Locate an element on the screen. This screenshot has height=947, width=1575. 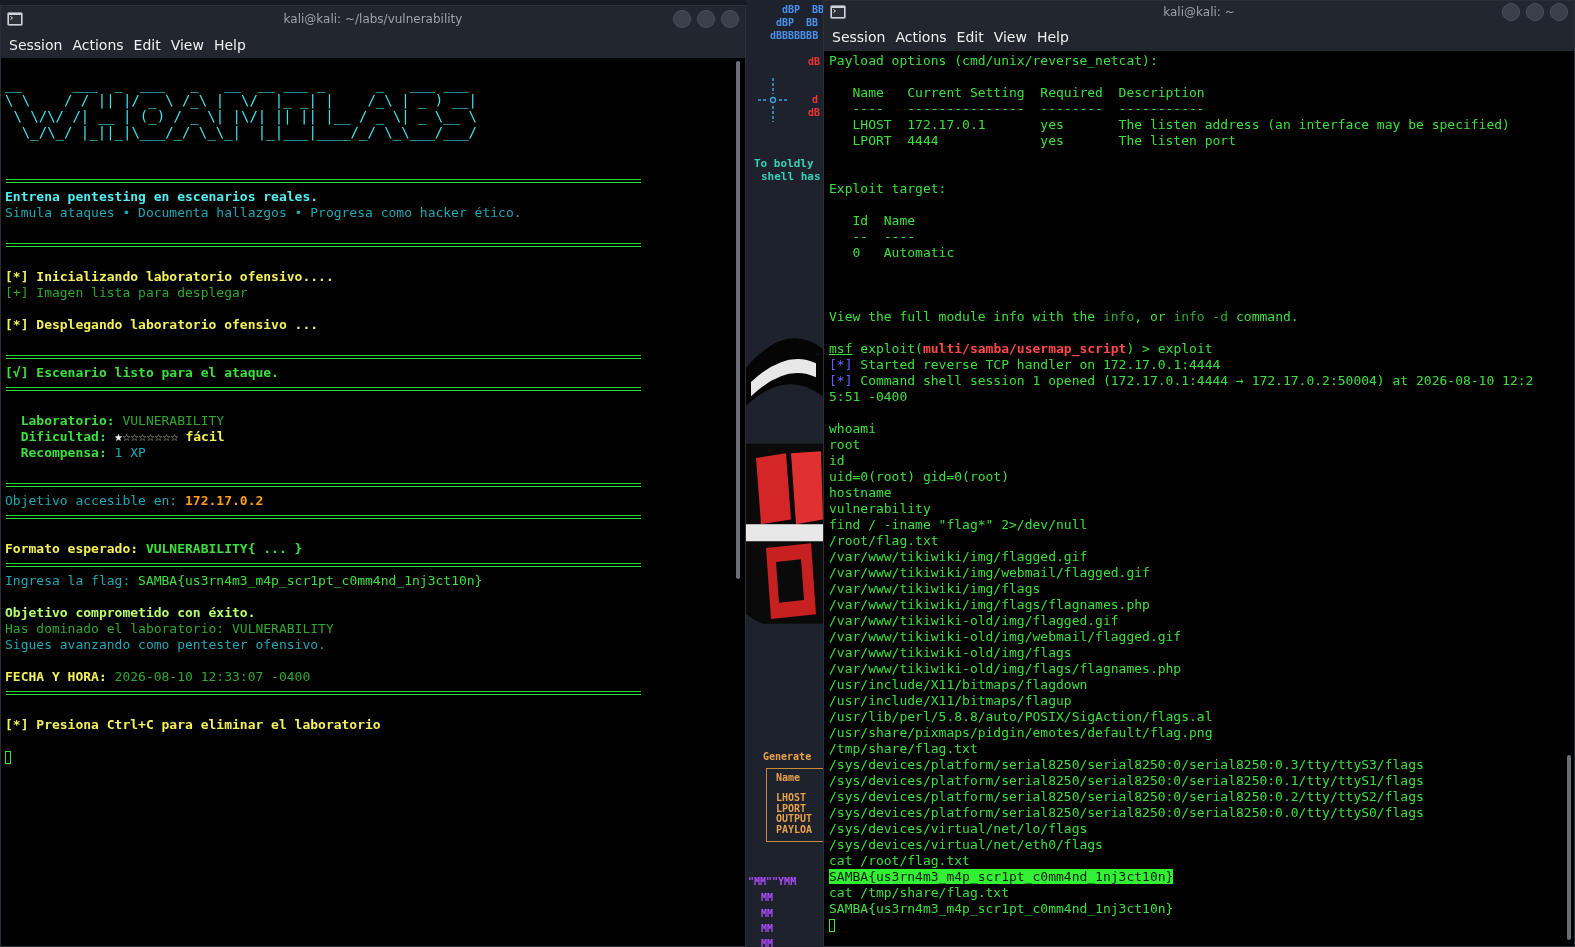
terminal-text: Payload options (cmd/unix/reverse_netcat): is located at coordinates (993, 60).